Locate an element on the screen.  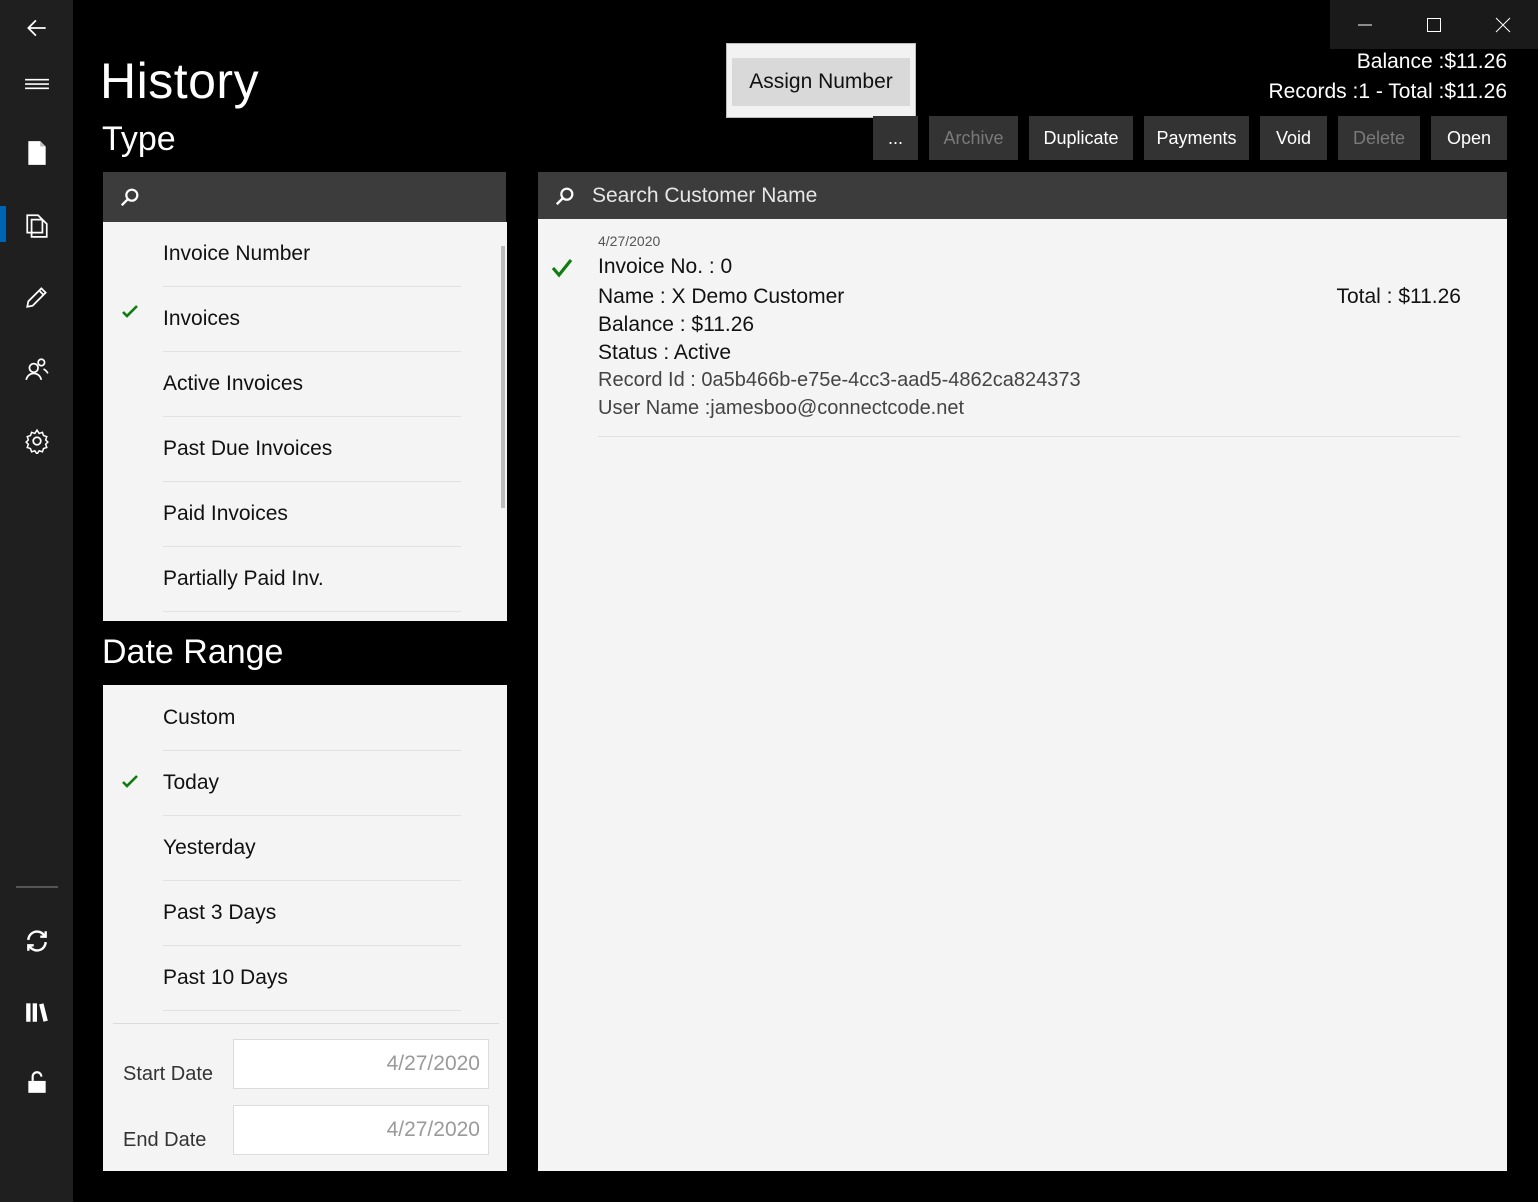
start-date-field: 4/27/2020 is located at coordinates (361, 1064).